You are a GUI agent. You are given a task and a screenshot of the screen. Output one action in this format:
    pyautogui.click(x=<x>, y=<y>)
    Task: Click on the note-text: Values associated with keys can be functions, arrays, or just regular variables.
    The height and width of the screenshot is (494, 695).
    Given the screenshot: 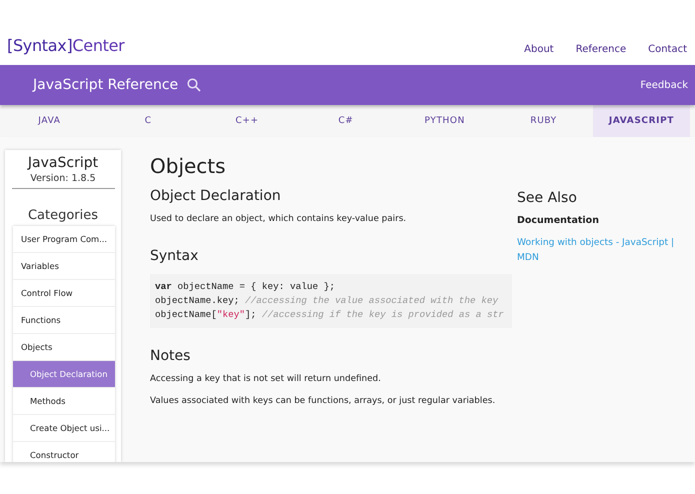 What is the action you would take?
    pyautogui.click(x=323, y=401)
    